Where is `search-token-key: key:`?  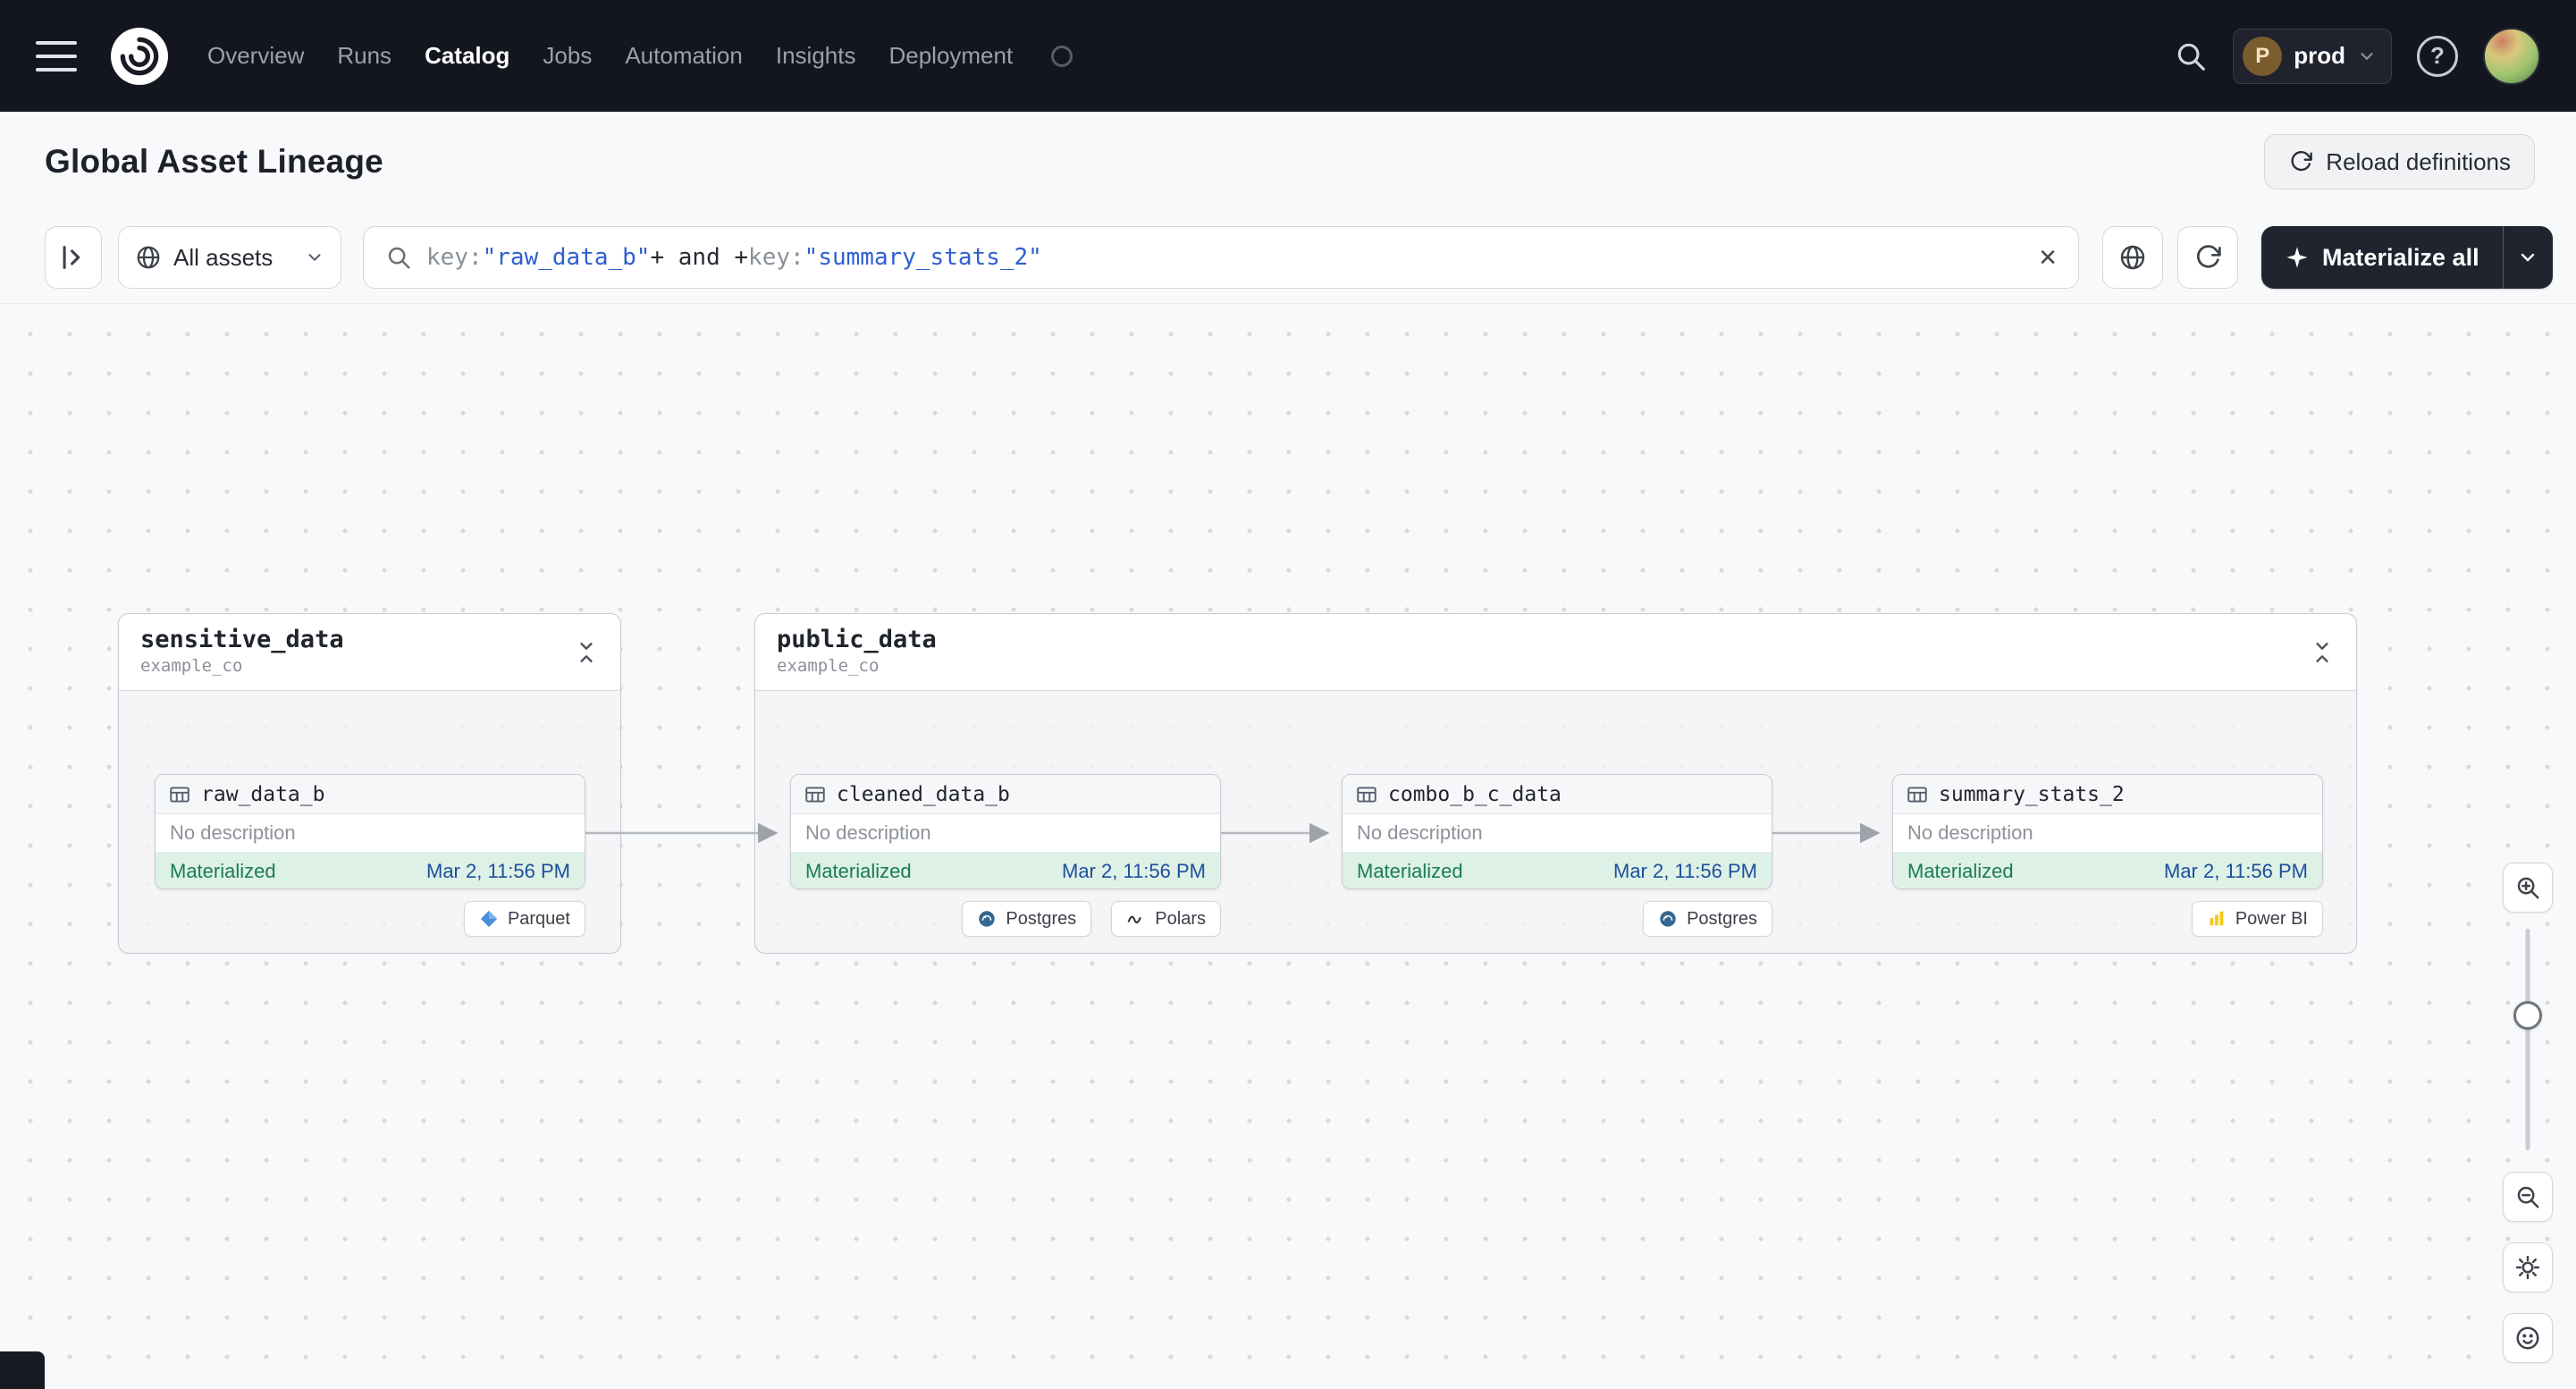 search-token-key: key: is located at coordinates (776, 257).